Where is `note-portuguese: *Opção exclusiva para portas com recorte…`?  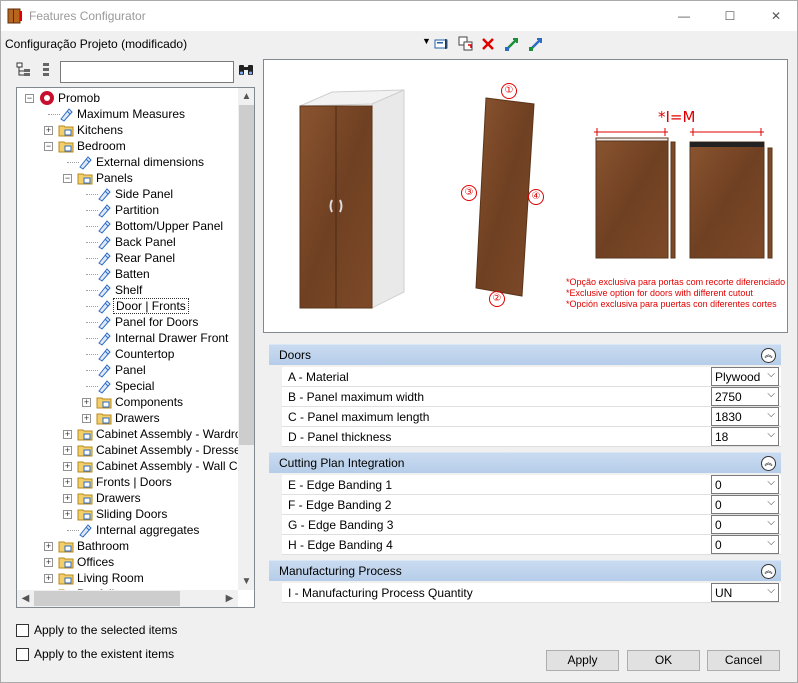
note-portuguese: *Opção exclusiva para portas com recorte… is located at coordinates (676, 282).